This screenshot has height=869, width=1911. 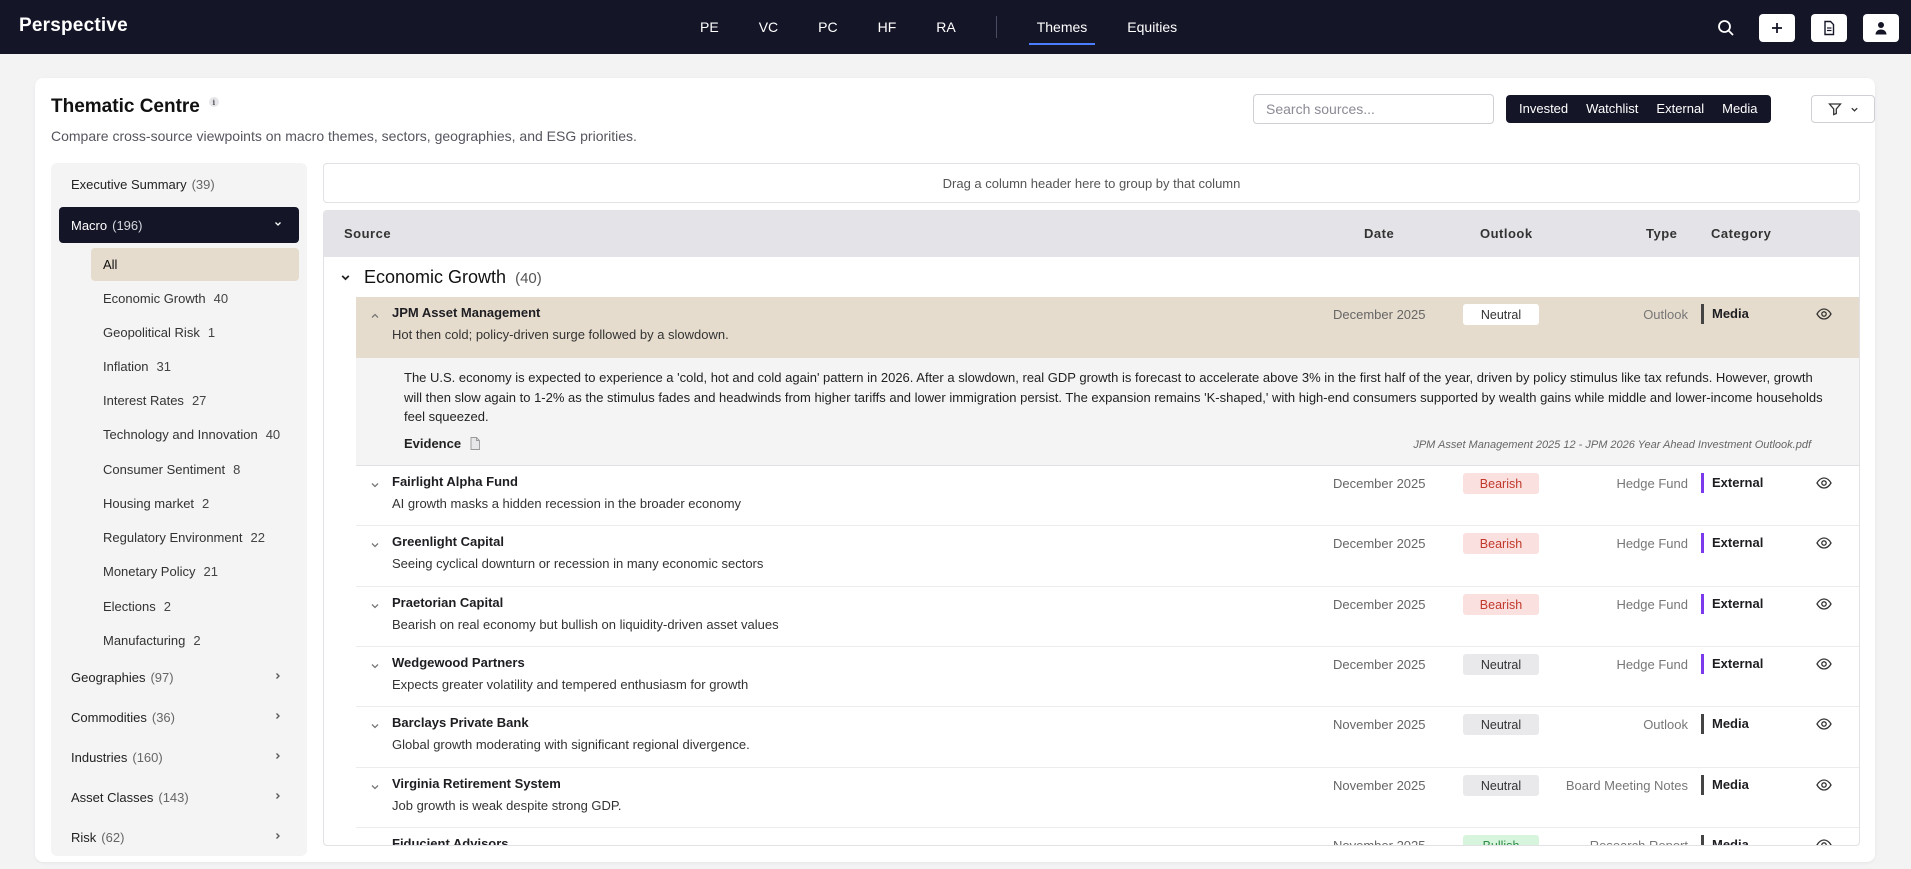 I want to click on column-header-type: Type, so click(x=1661, y=233).